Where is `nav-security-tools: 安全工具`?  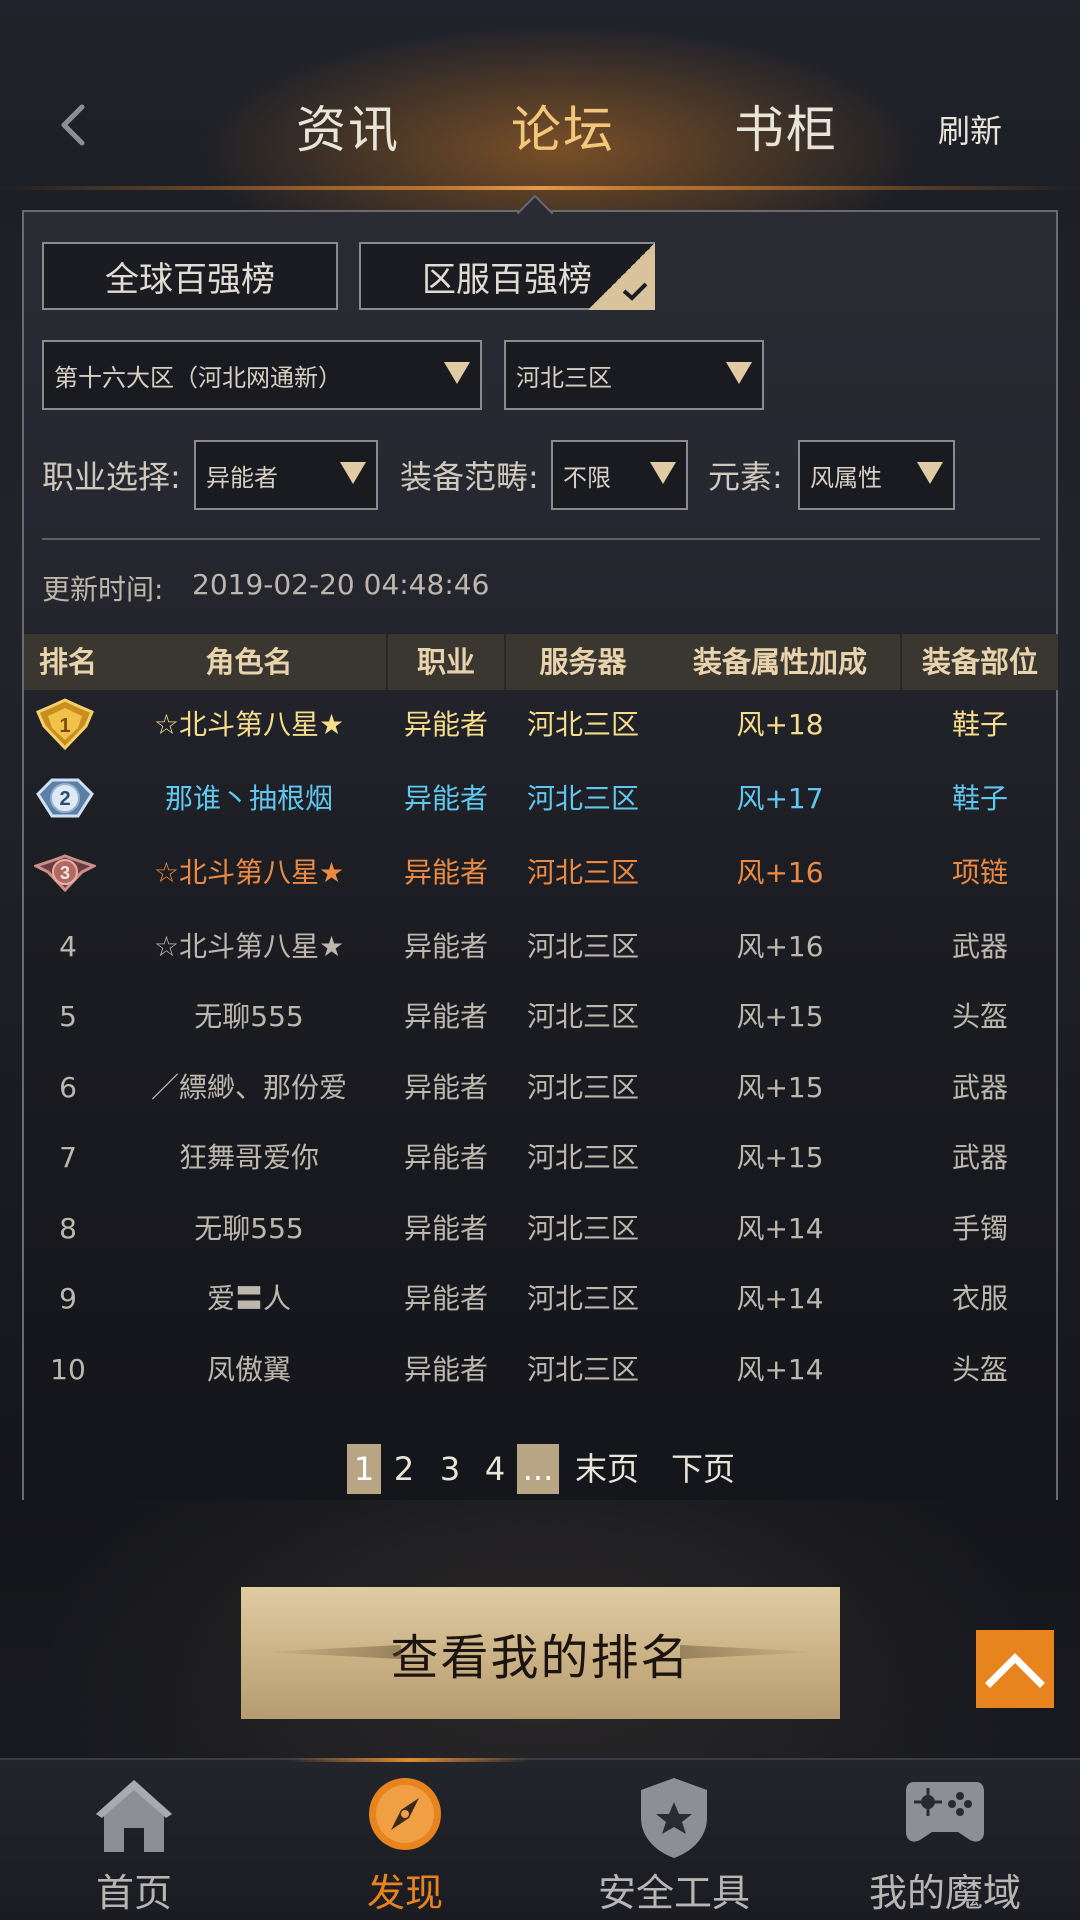 nav-security-tools: 安全工具 is located at coordinates (674, 1840).